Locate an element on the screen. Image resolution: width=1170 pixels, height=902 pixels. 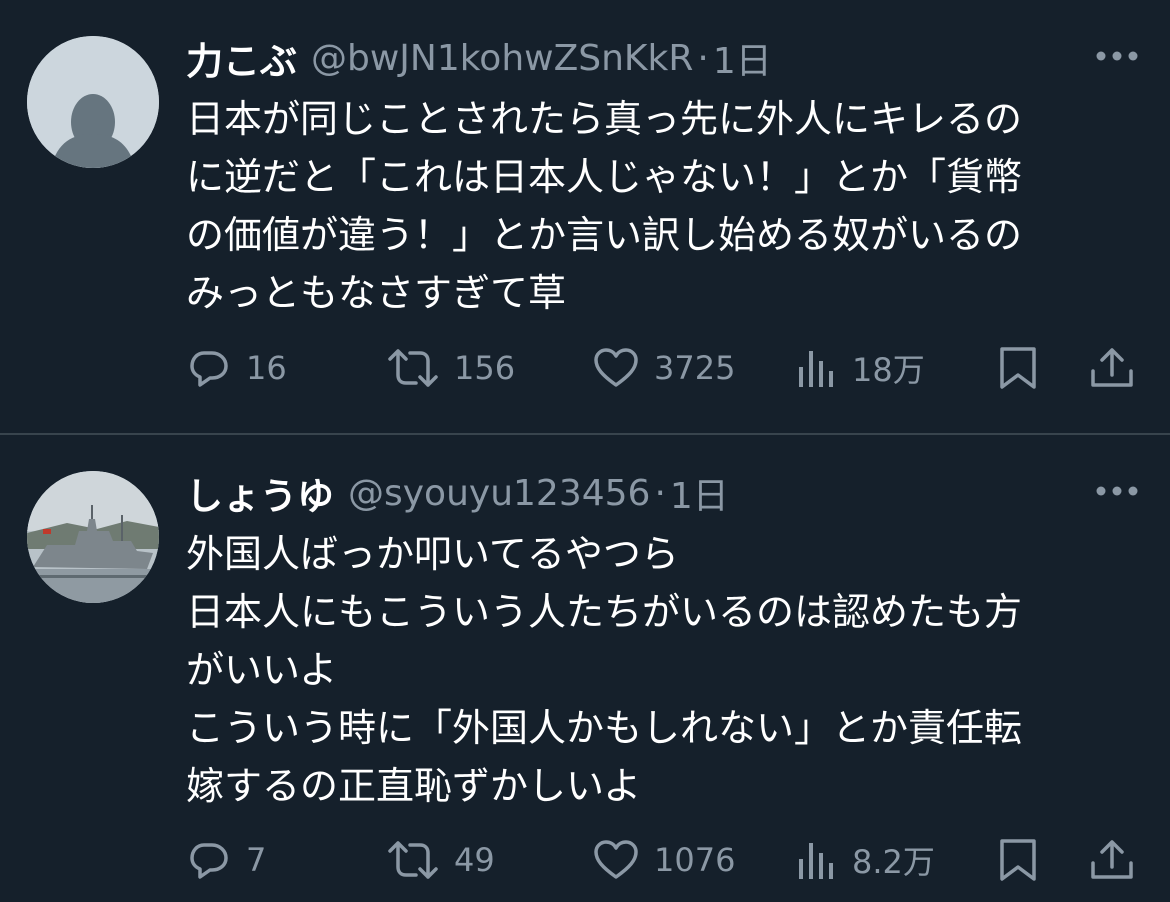
display-name: しょうゆ is located at coordinates (260, 493).